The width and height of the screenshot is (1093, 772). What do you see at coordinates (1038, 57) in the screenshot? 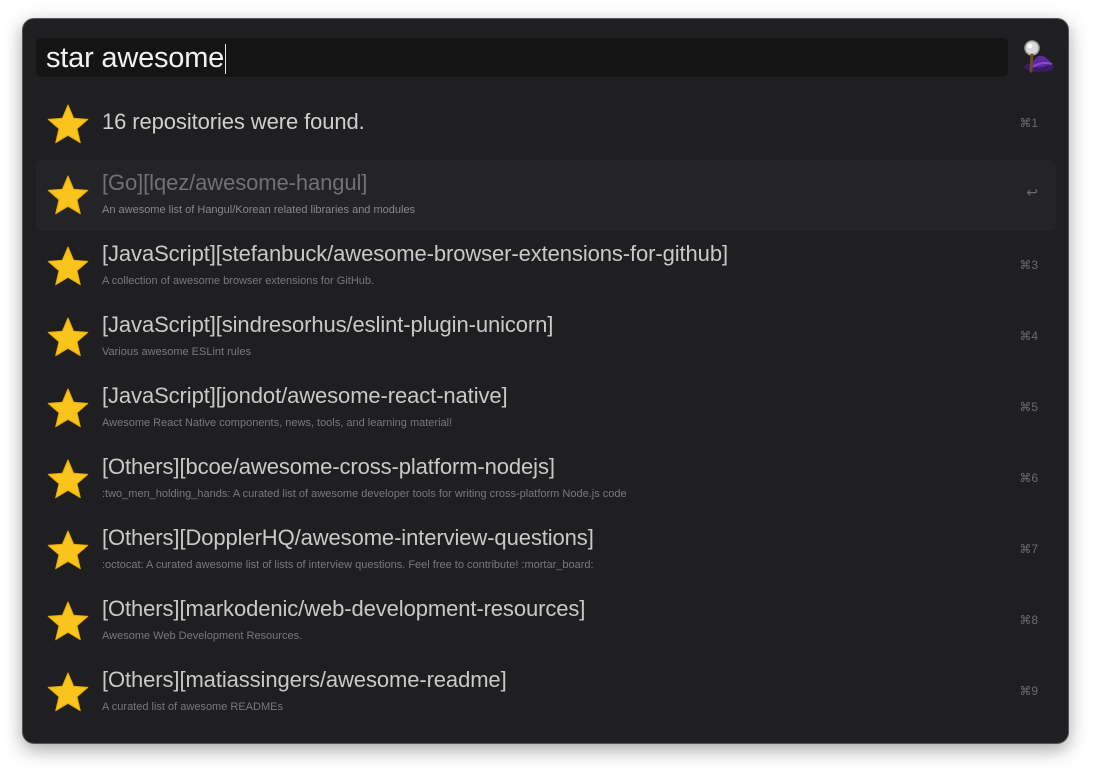
I see `alfred-hat-magnifier-icon` at bounding box center [1038, 57].